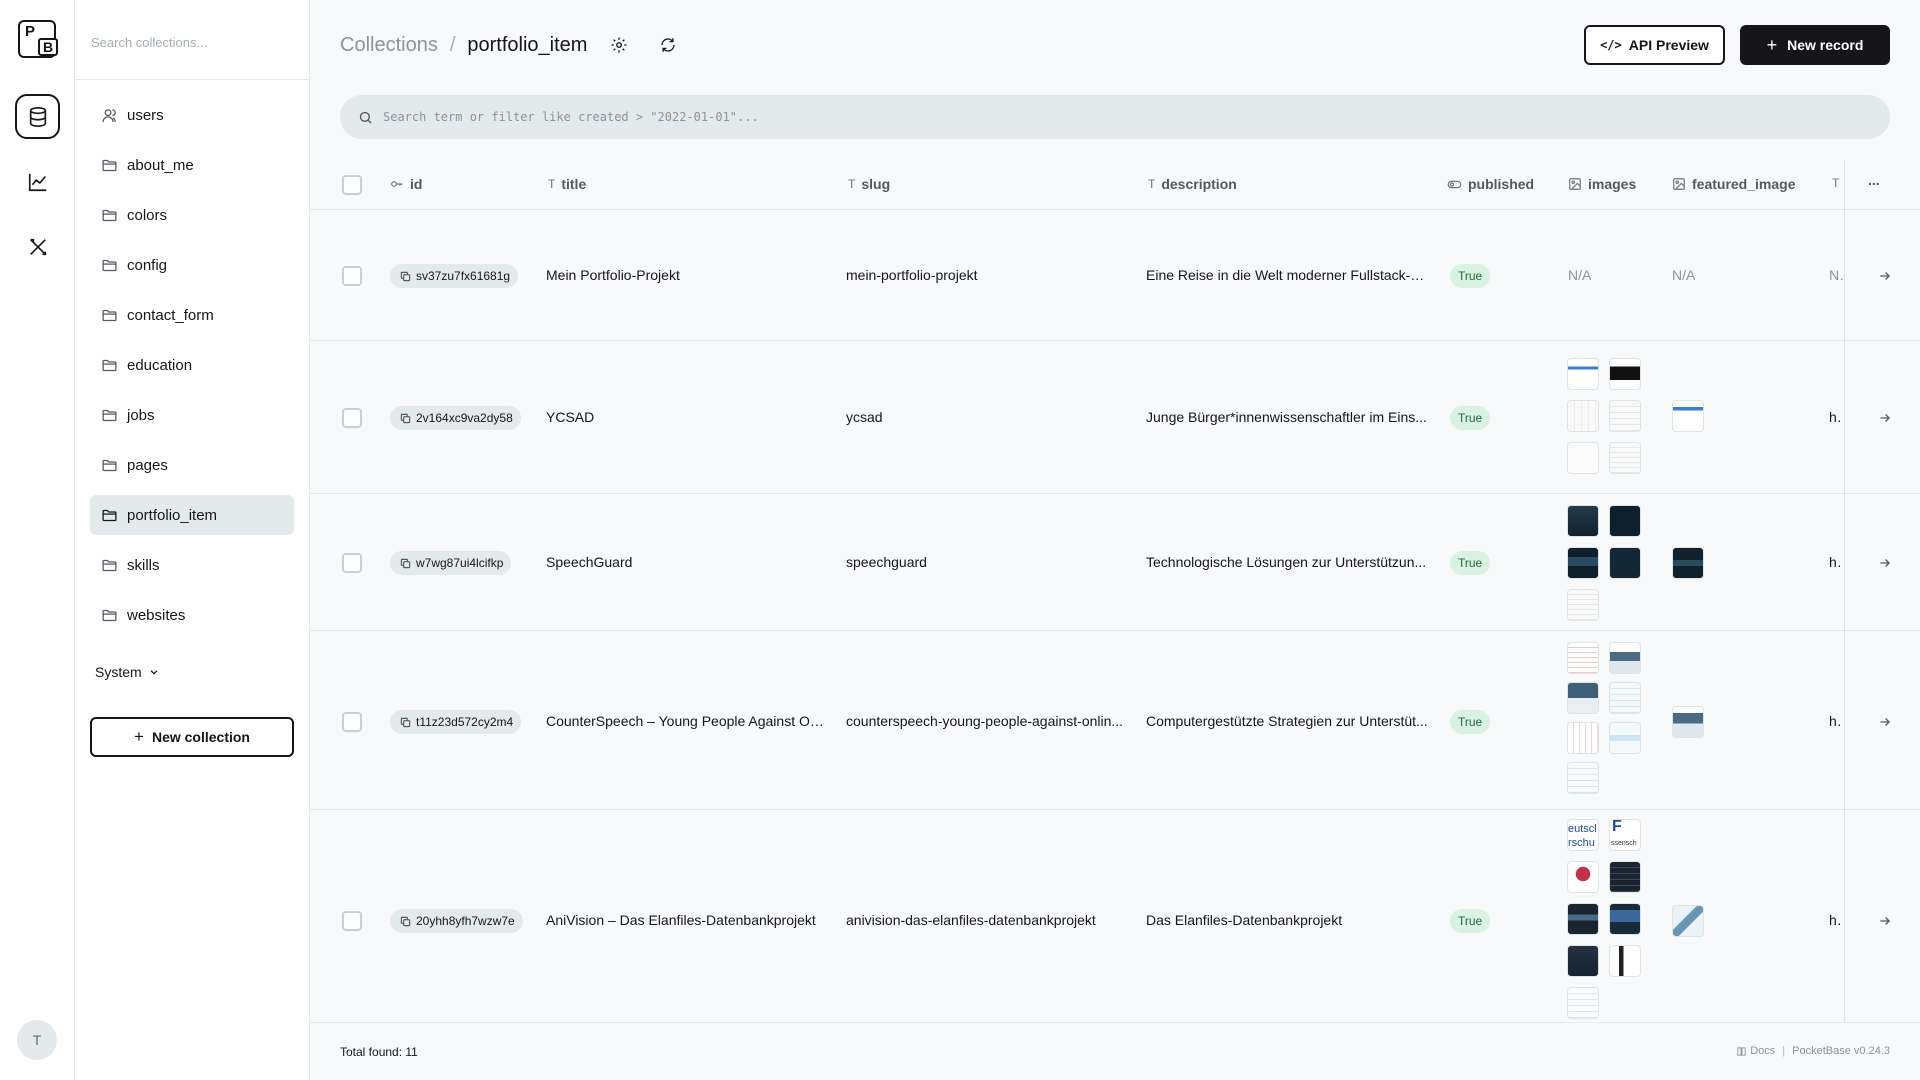 The height and width of the screenshot is (1080, 1920). What do you see at coordinates (567, 184) in the screenshot?
I see `column-header-title: T title` at bounding box center [567, 184].